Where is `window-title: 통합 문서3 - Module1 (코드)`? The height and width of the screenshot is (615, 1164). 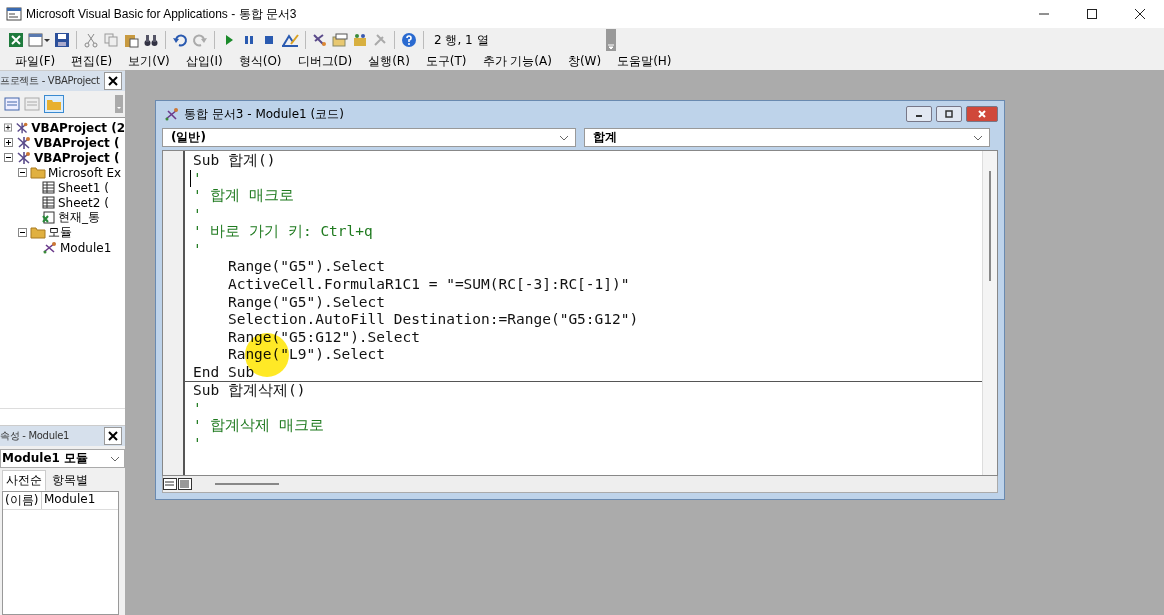
window-title: 통합 문서3 - Module1 (코드) is located at coordinates (264, 114).